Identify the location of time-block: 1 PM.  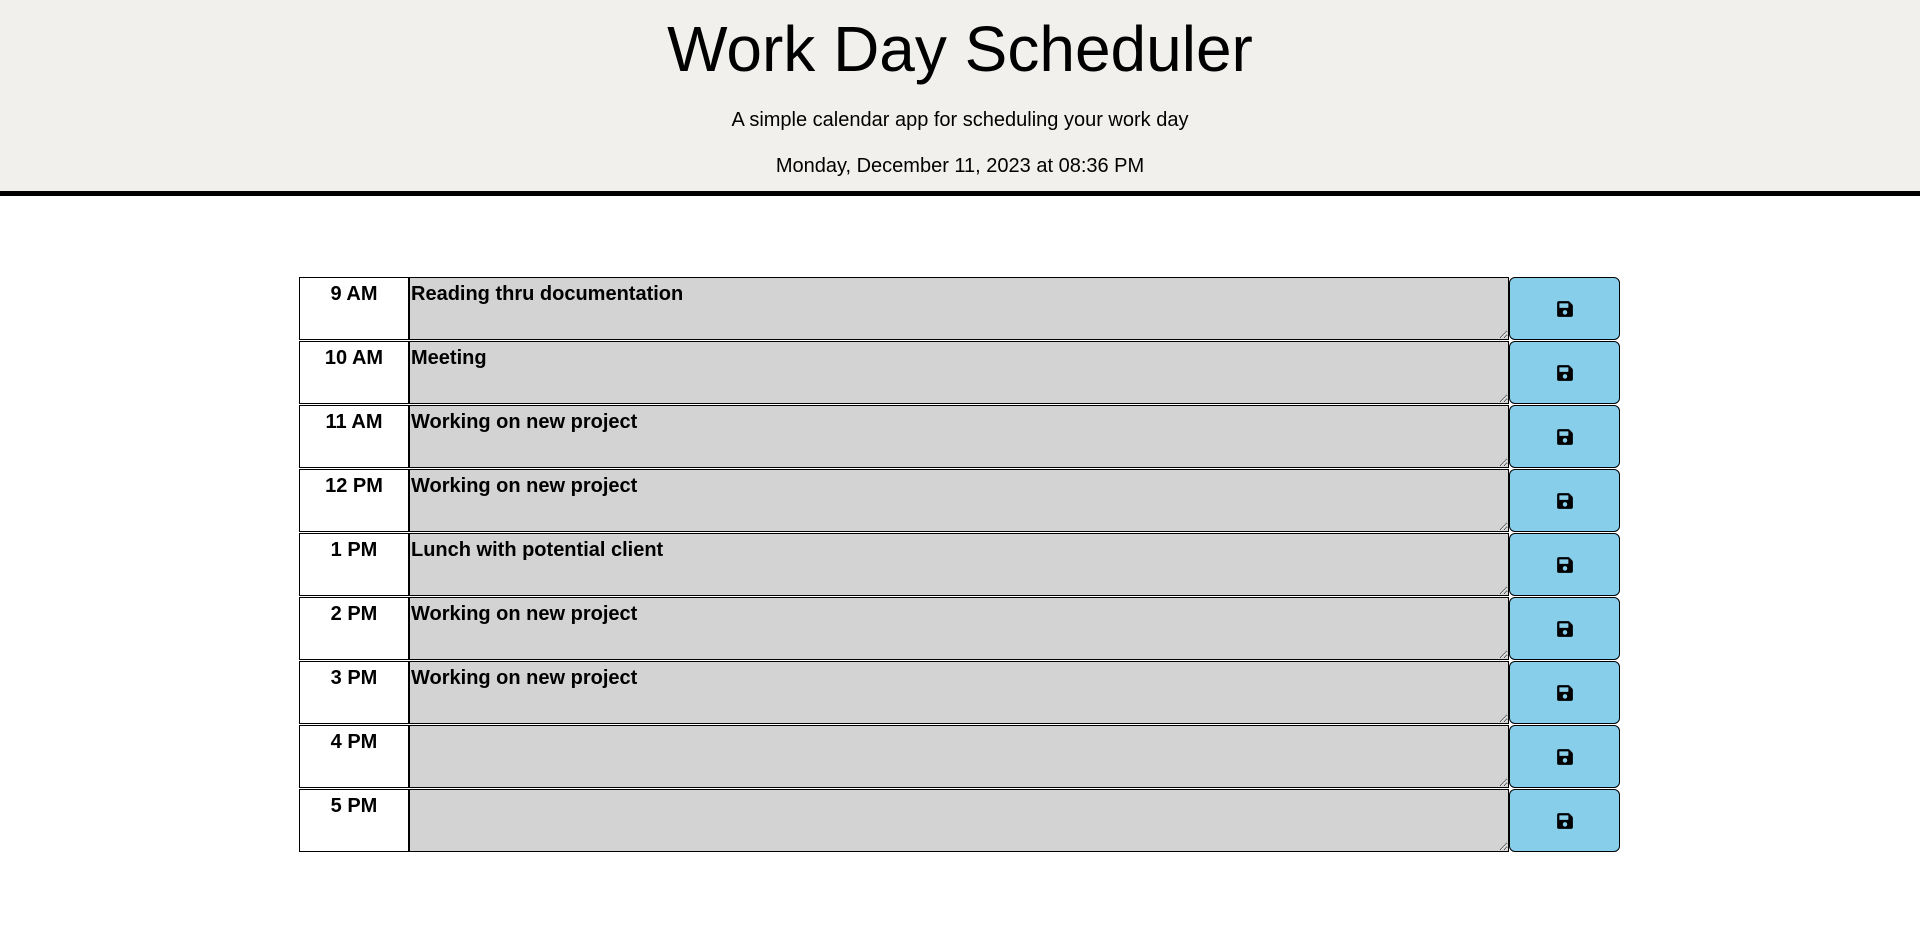
(959, 565).